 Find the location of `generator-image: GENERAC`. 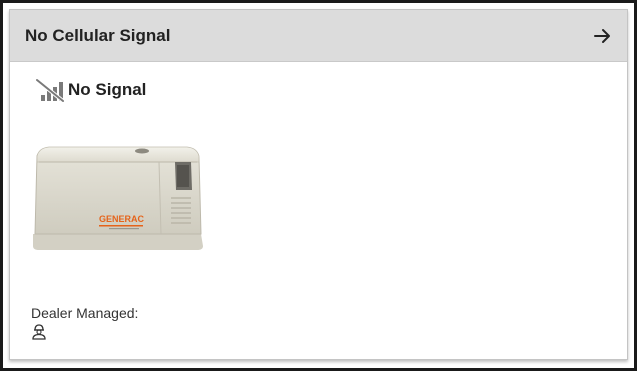

generator-image: GENERAC is located at coordinates (118, 198).